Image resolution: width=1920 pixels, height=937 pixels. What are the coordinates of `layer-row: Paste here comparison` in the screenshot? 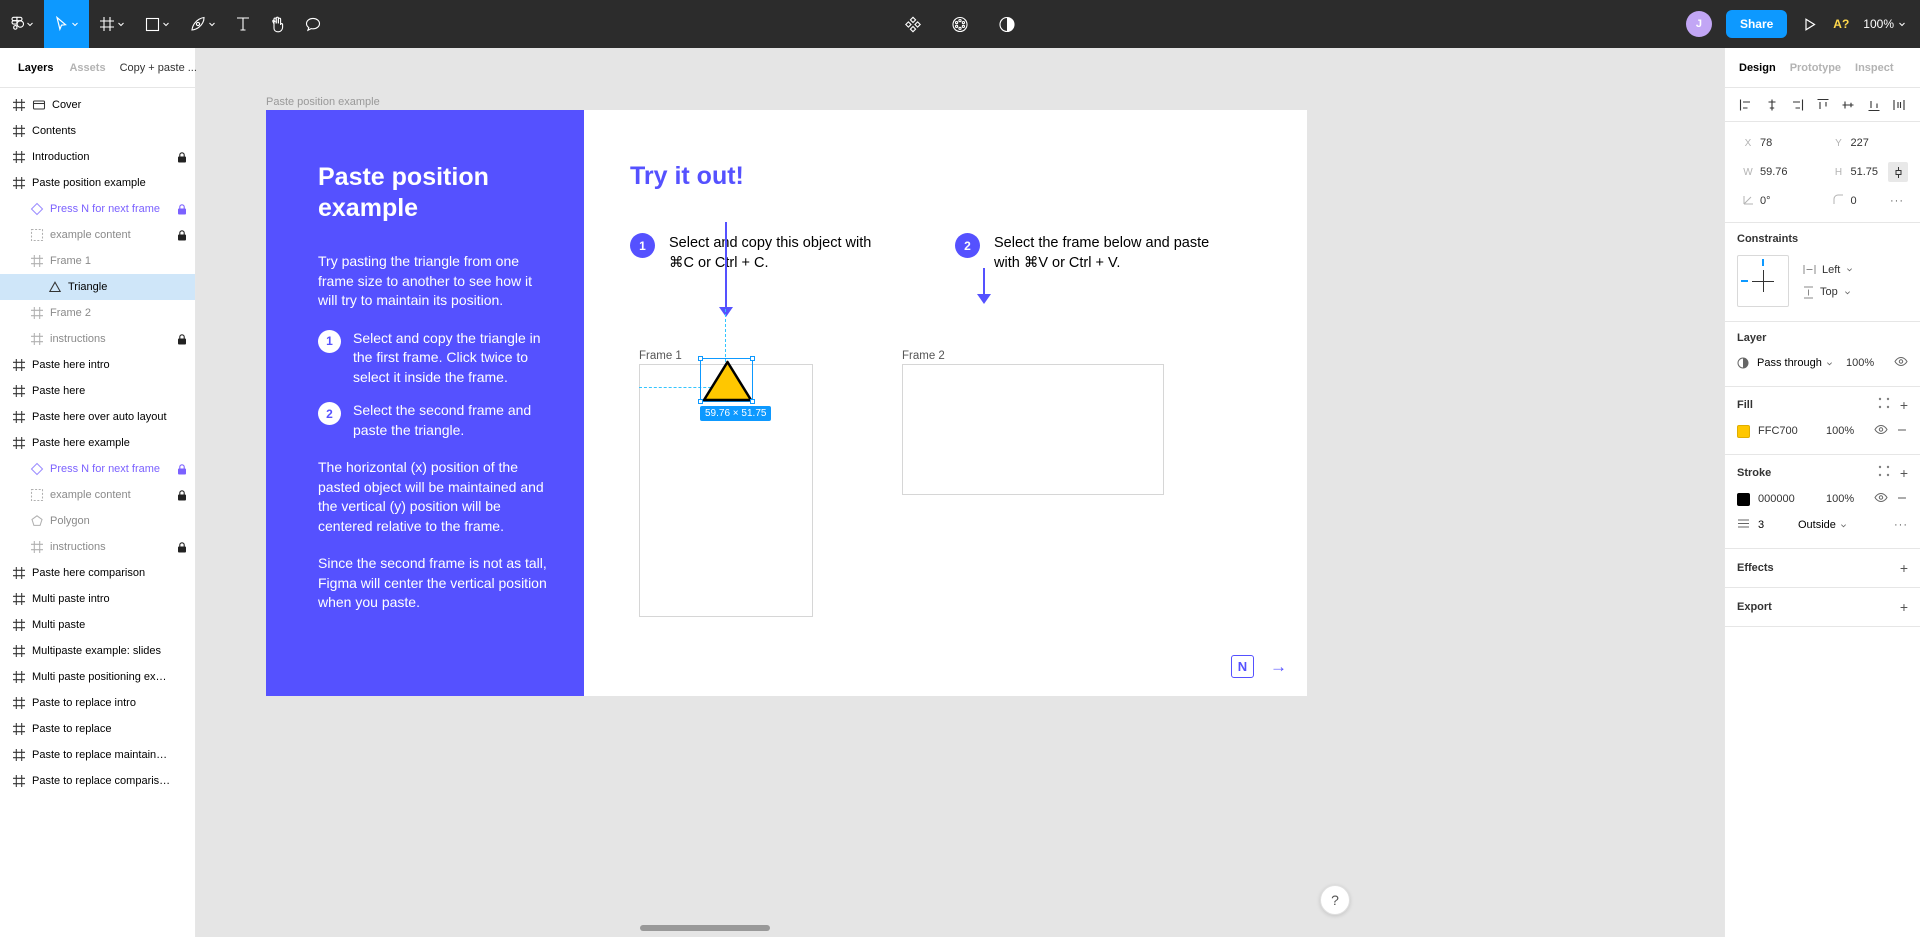 It's located at (97, 573).